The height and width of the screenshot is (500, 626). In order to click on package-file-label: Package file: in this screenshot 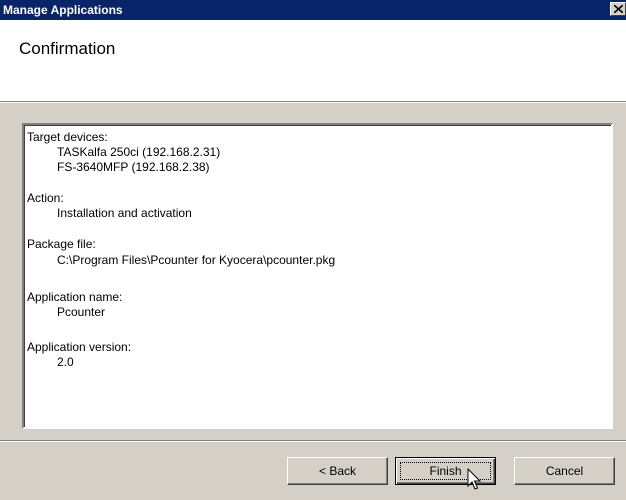, I will do `click(61, 244)`.